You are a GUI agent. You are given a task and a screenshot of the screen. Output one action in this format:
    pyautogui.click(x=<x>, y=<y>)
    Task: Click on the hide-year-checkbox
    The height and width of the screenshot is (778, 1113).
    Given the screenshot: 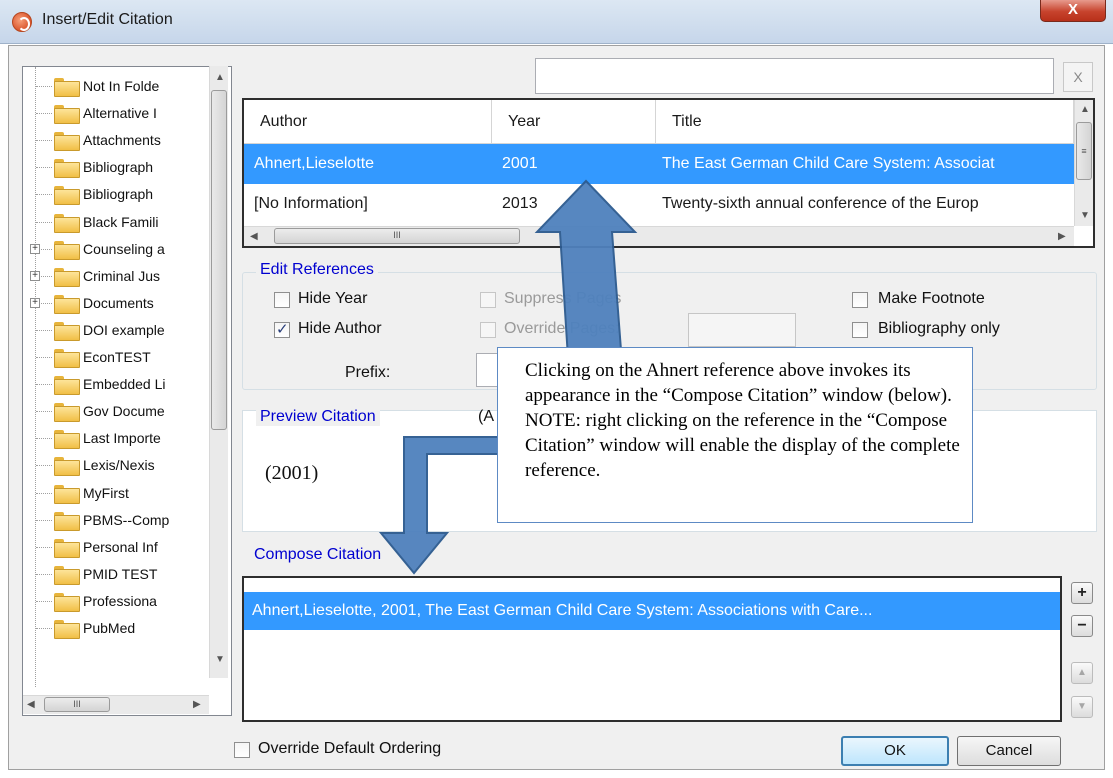 What is the action you would take?
    pyautogui.click(x=282, y=300)
    